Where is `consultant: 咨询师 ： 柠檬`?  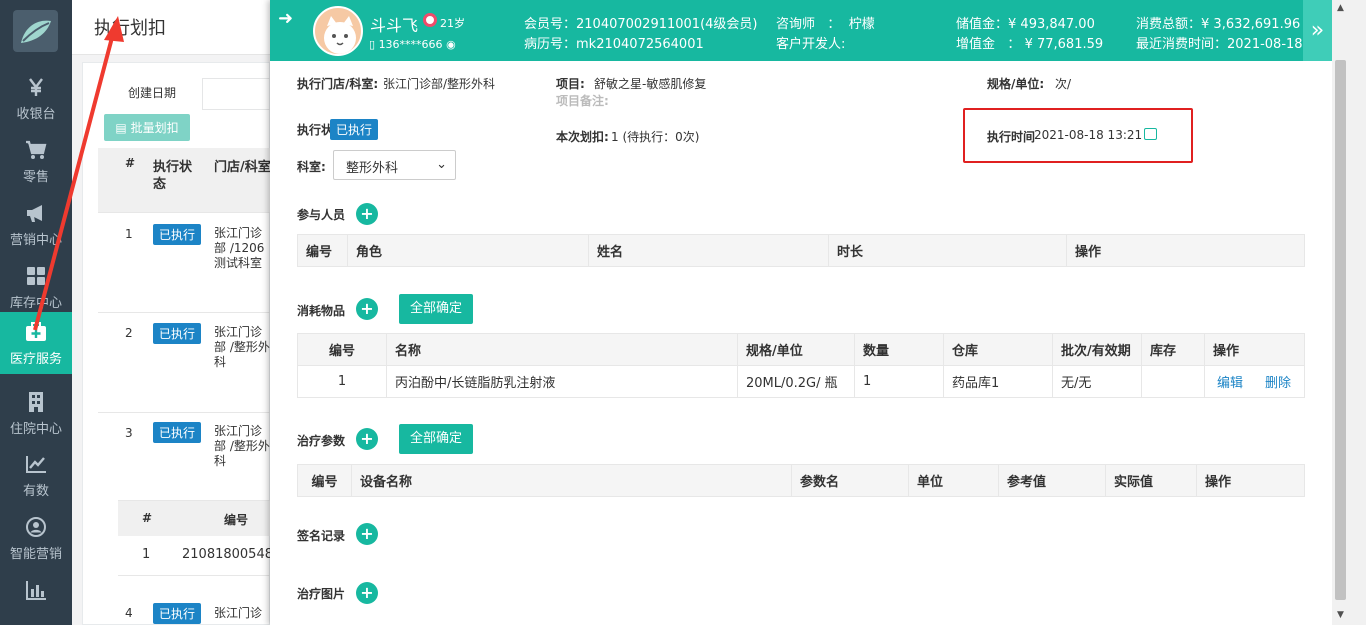
consultant: 咨询师 ： 柠檬 is located at coordinates (825, 24).